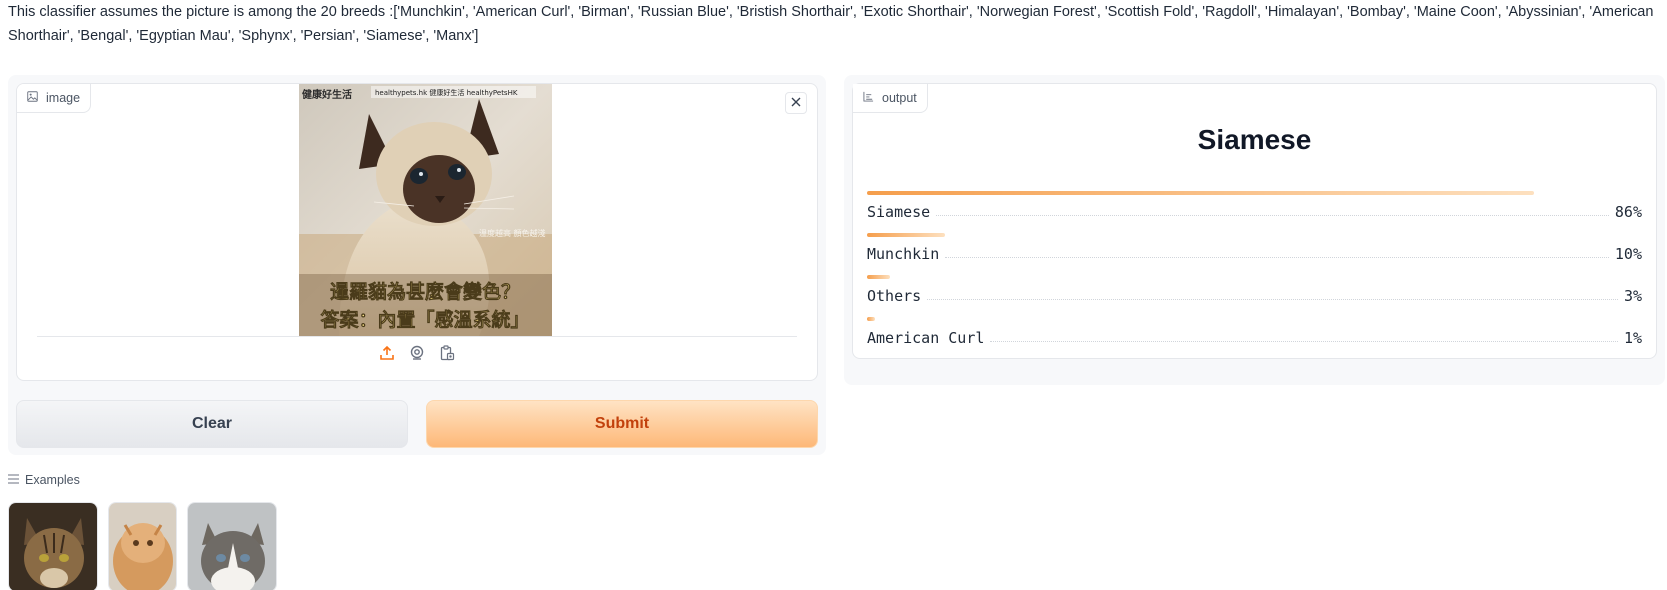 The width and height of the screenshot is (1667, 590). I want to click on clear-image-button, so click(796, 103).